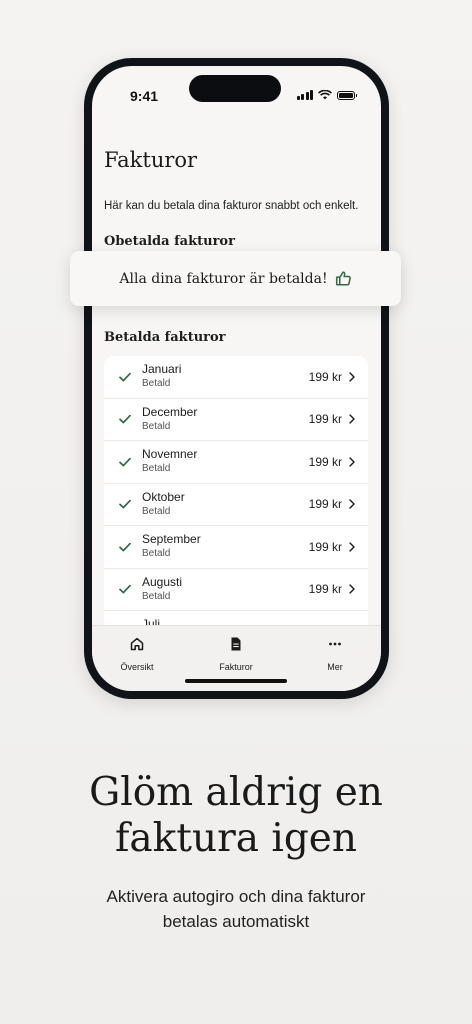 This screenshot has height=1024, width=472. Describe the element at coordinates (137, 667) in the screenshot. I see `tab-label: Översikt` at that location.